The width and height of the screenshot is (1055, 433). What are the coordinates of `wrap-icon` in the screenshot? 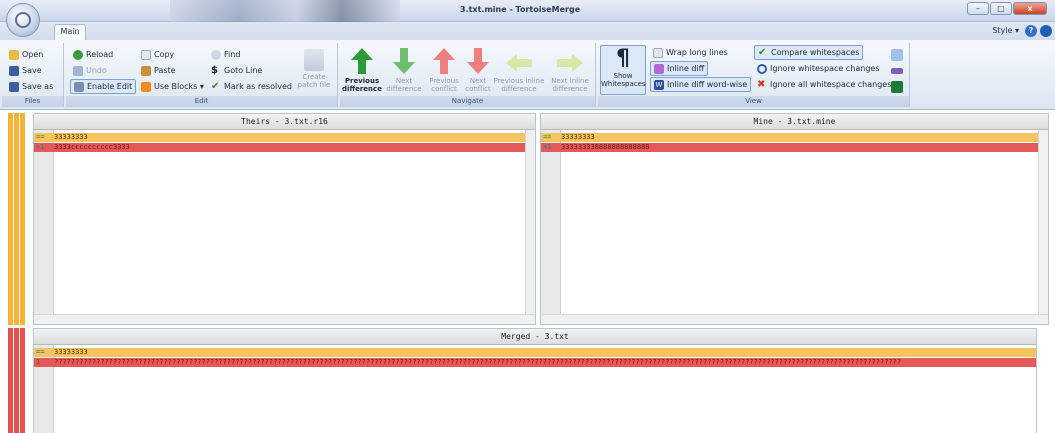 It's located at (658, 52).